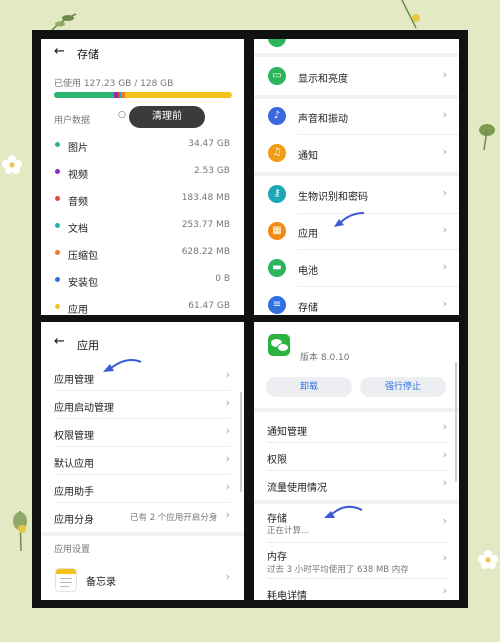 The width and height of the screenshot is (500, 642). Describe the element at coordinates (356, 484) in the screenshot. I see `info-item-data-usage: 流量使用情况 ›` at that location.